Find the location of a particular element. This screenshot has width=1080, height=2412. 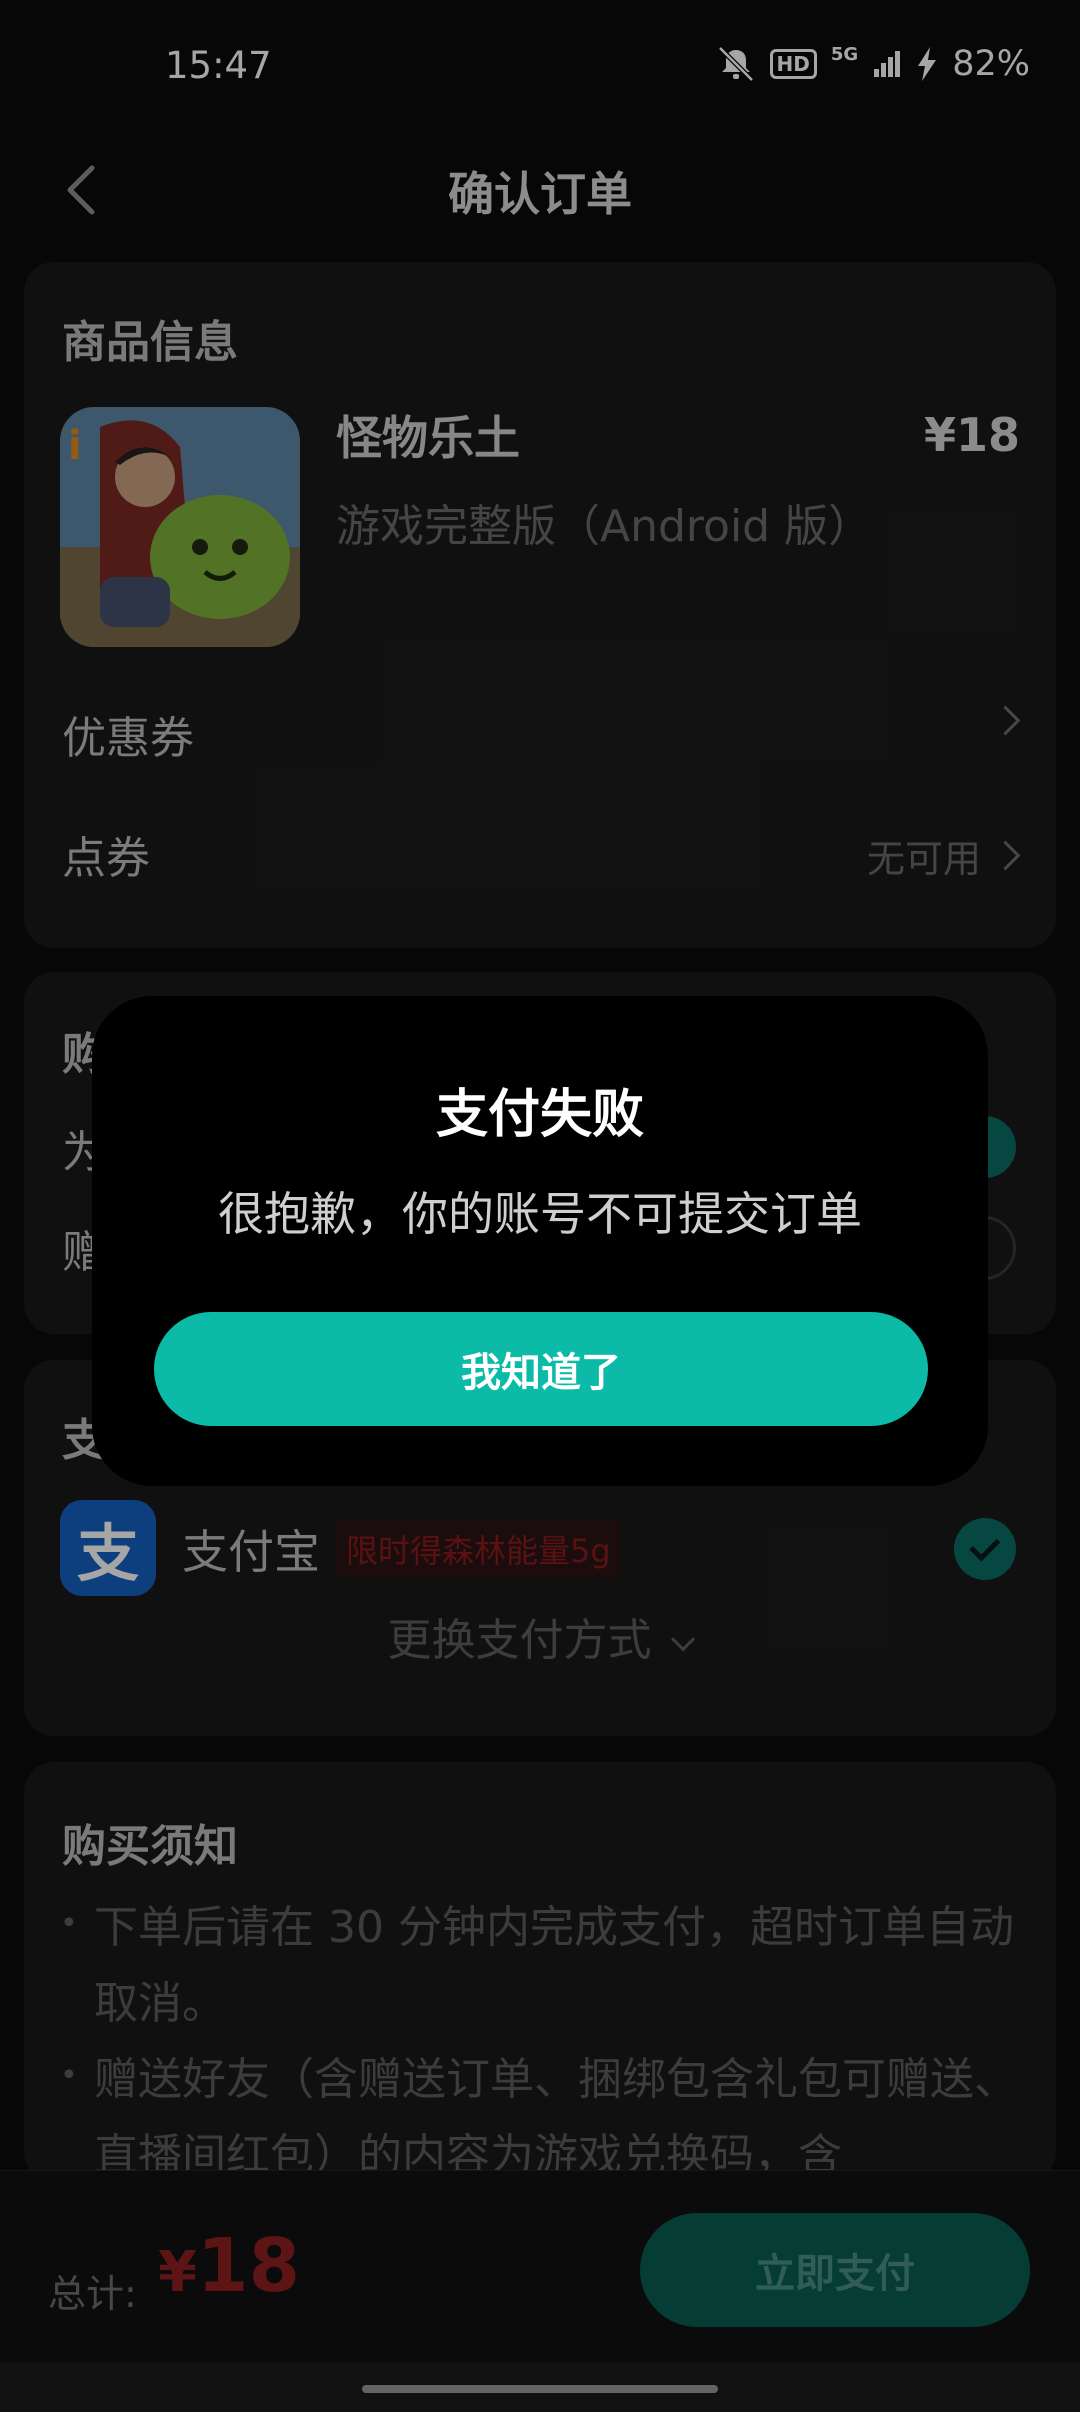

dialog-message: 很抱歉，你的账号不可提交订单 is located at coordinates (540, 1214).